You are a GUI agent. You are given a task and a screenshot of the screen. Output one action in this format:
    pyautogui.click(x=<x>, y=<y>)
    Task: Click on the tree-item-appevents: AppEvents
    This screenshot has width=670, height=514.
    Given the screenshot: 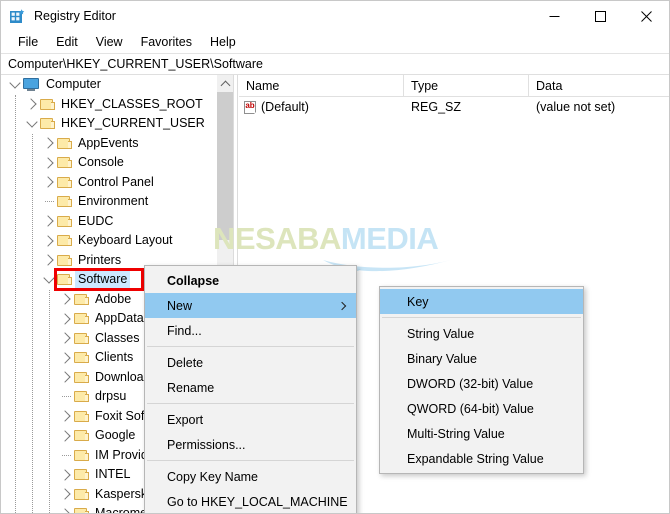 What is the action you would take?
    pyautogui.click(x=118, y=144)
    